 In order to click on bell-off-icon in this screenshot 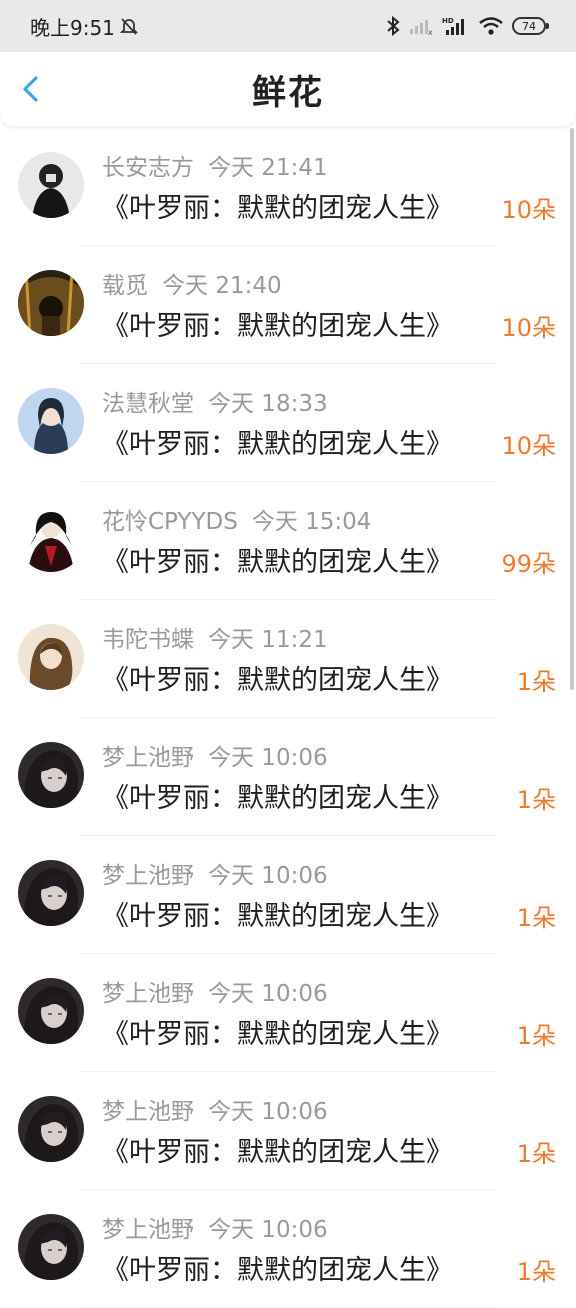, I will do `click(129, 26)`.